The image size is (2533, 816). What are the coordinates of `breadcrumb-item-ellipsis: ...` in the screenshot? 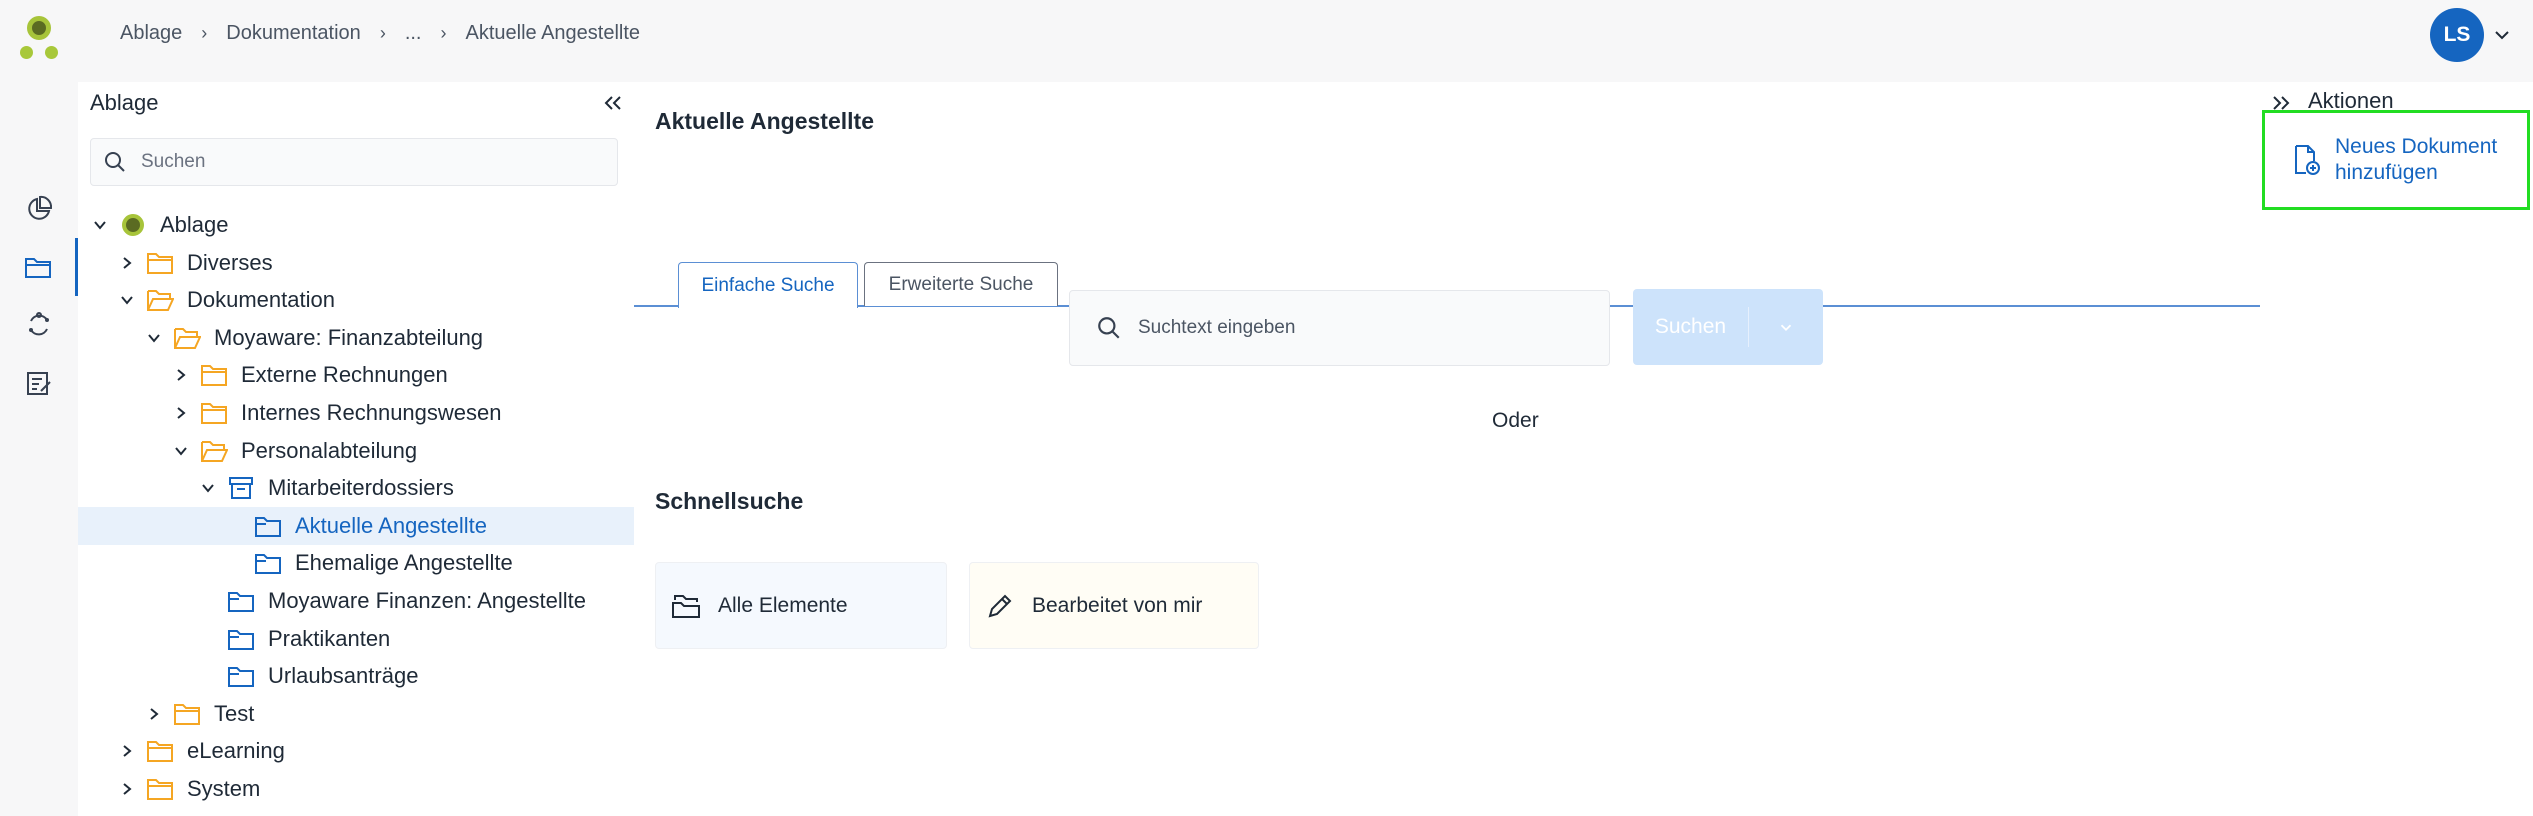 It's located at (413, 33).